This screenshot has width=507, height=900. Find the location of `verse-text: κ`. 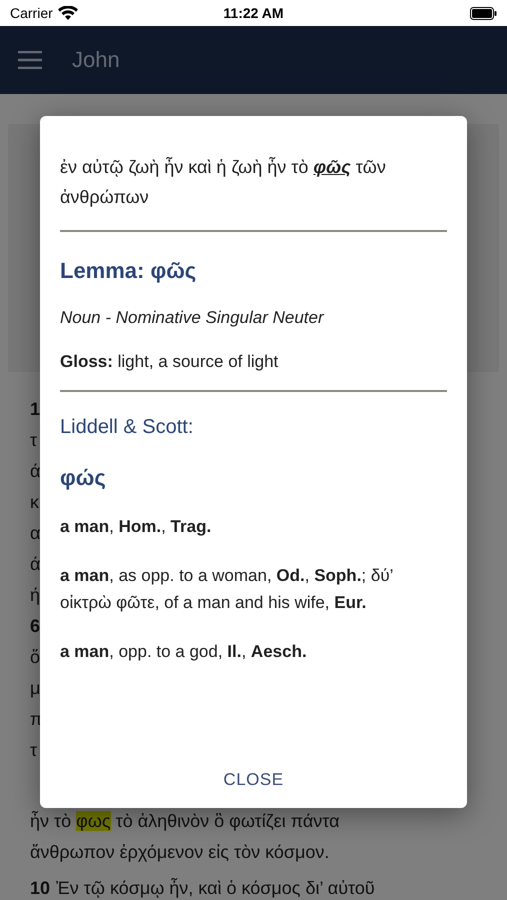

verse-text: κ is located at coordinates (34, 502).